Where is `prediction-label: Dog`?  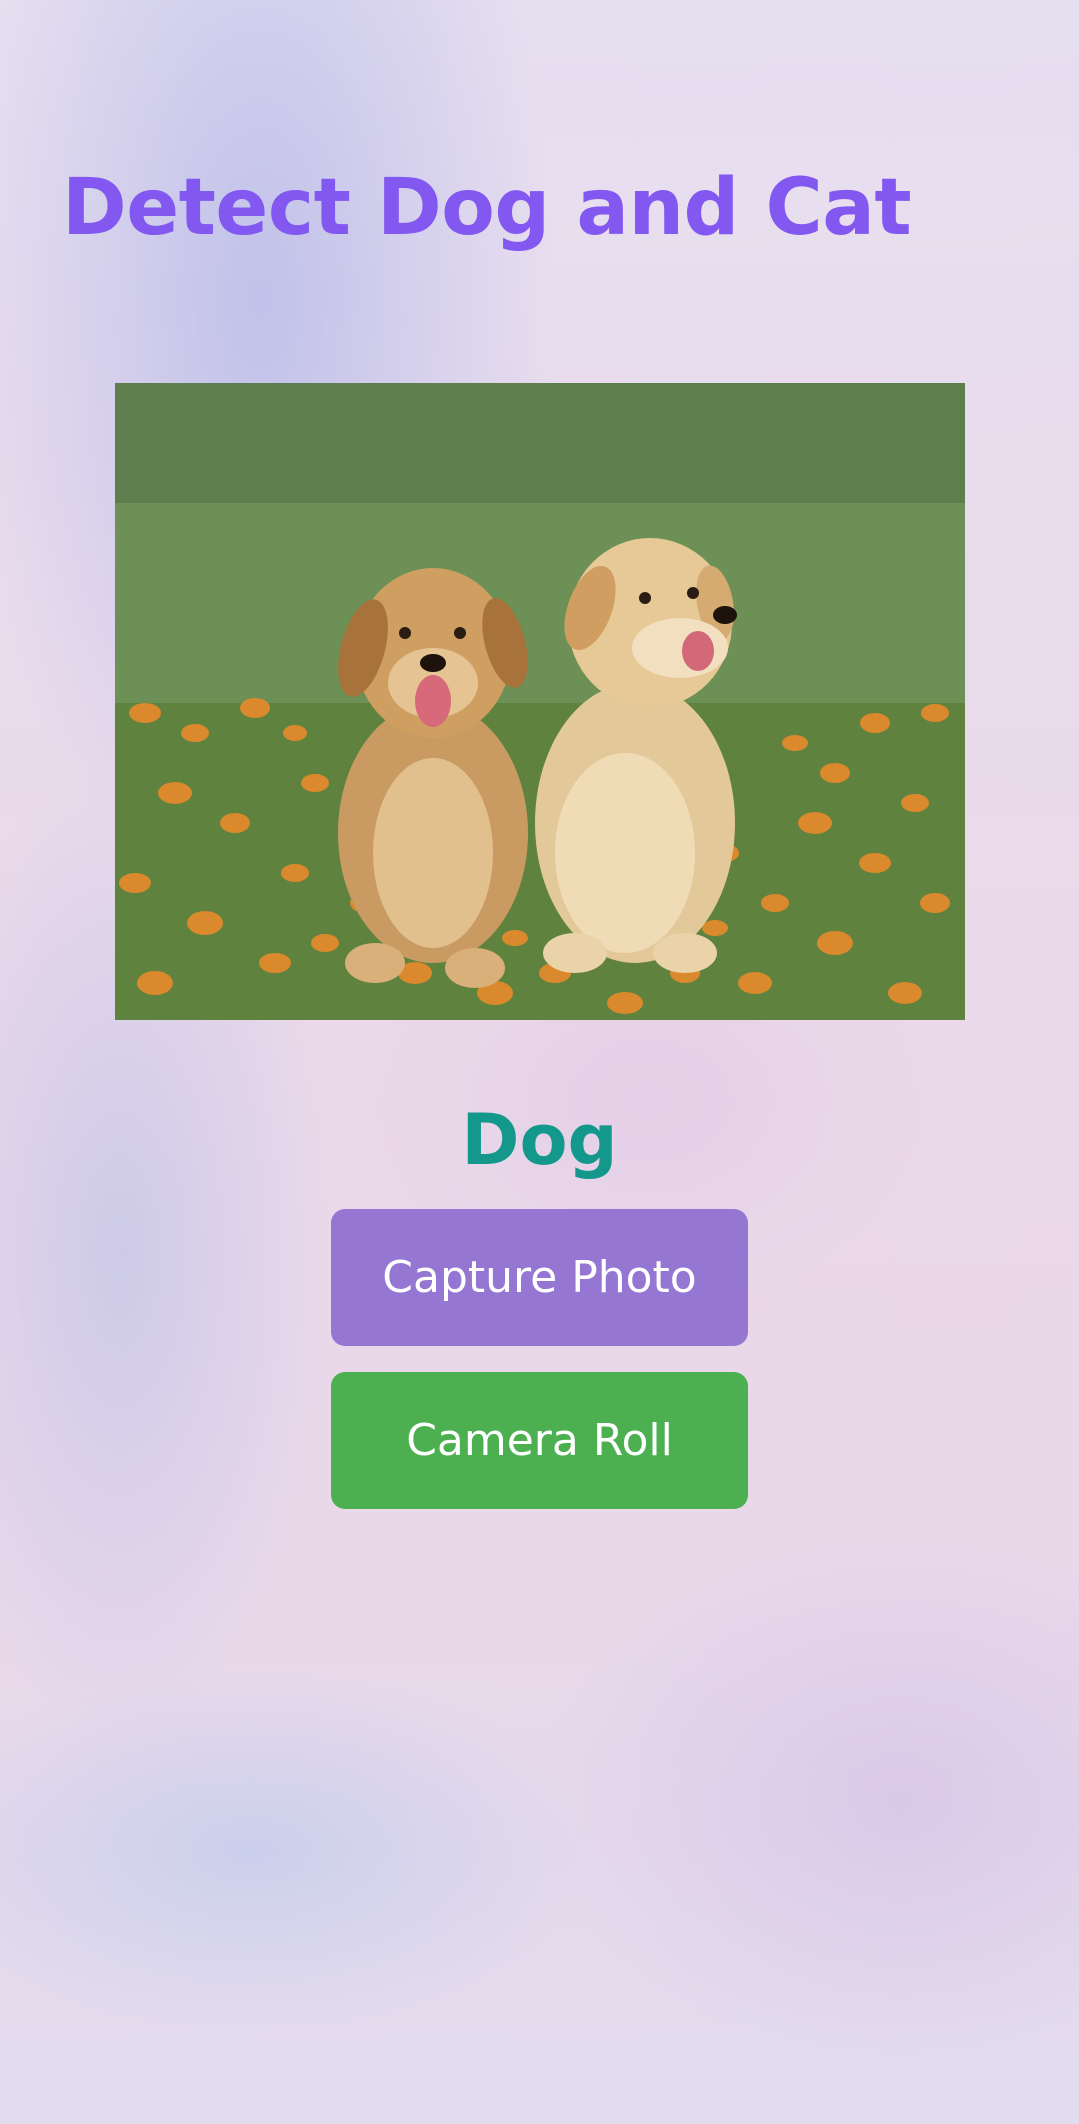 prediction-label: Dog is located at coordinates (539, 1140).